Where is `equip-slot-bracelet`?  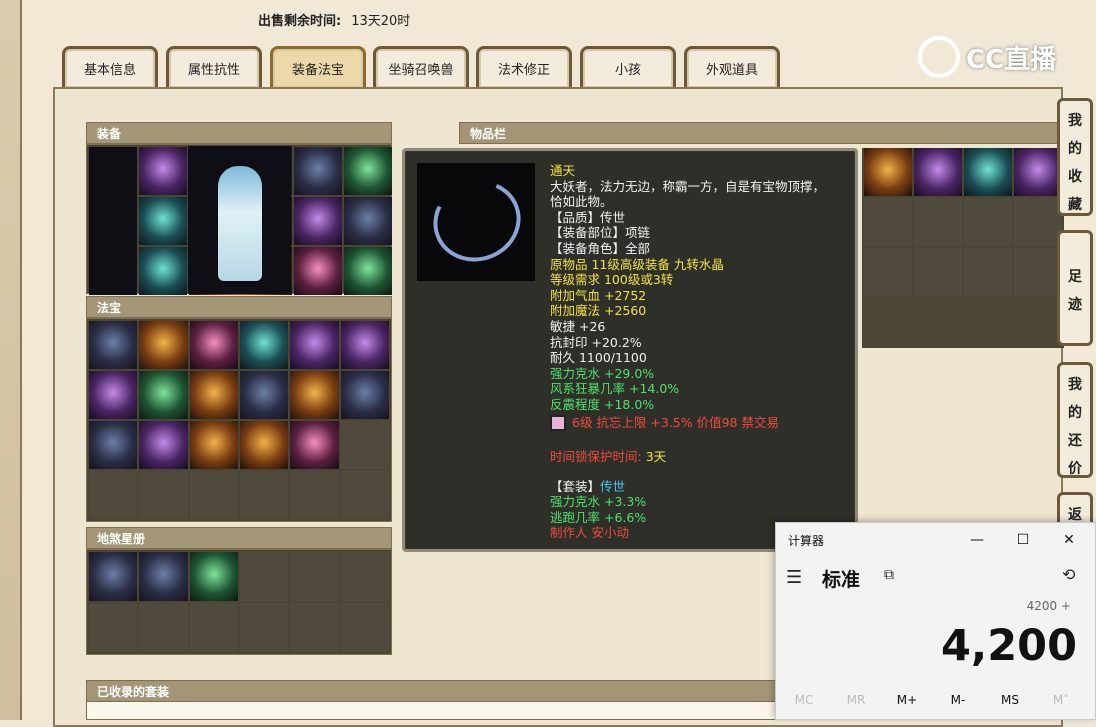 equip-slot-bracelet is located at coordinates (318, 221).